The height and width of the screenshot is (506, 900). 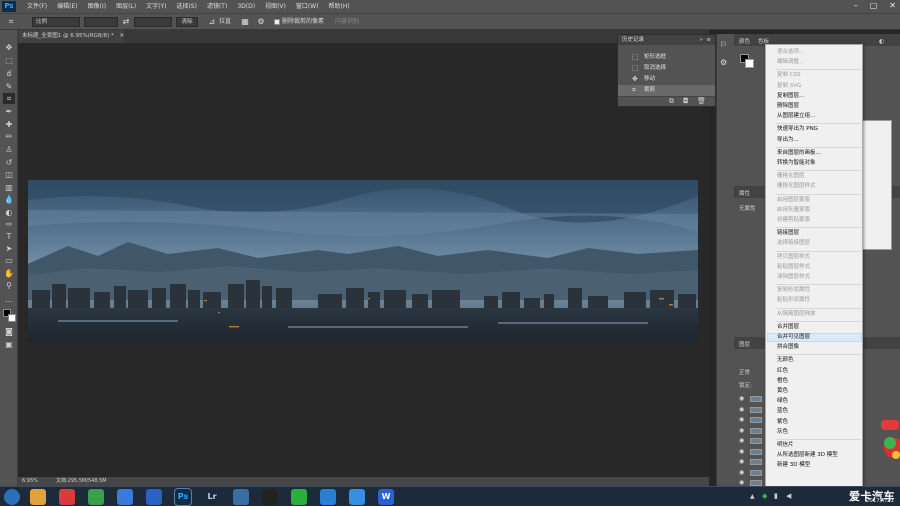 I want to click on history-panel-icon: ⚐, so click(x=723, y=44).